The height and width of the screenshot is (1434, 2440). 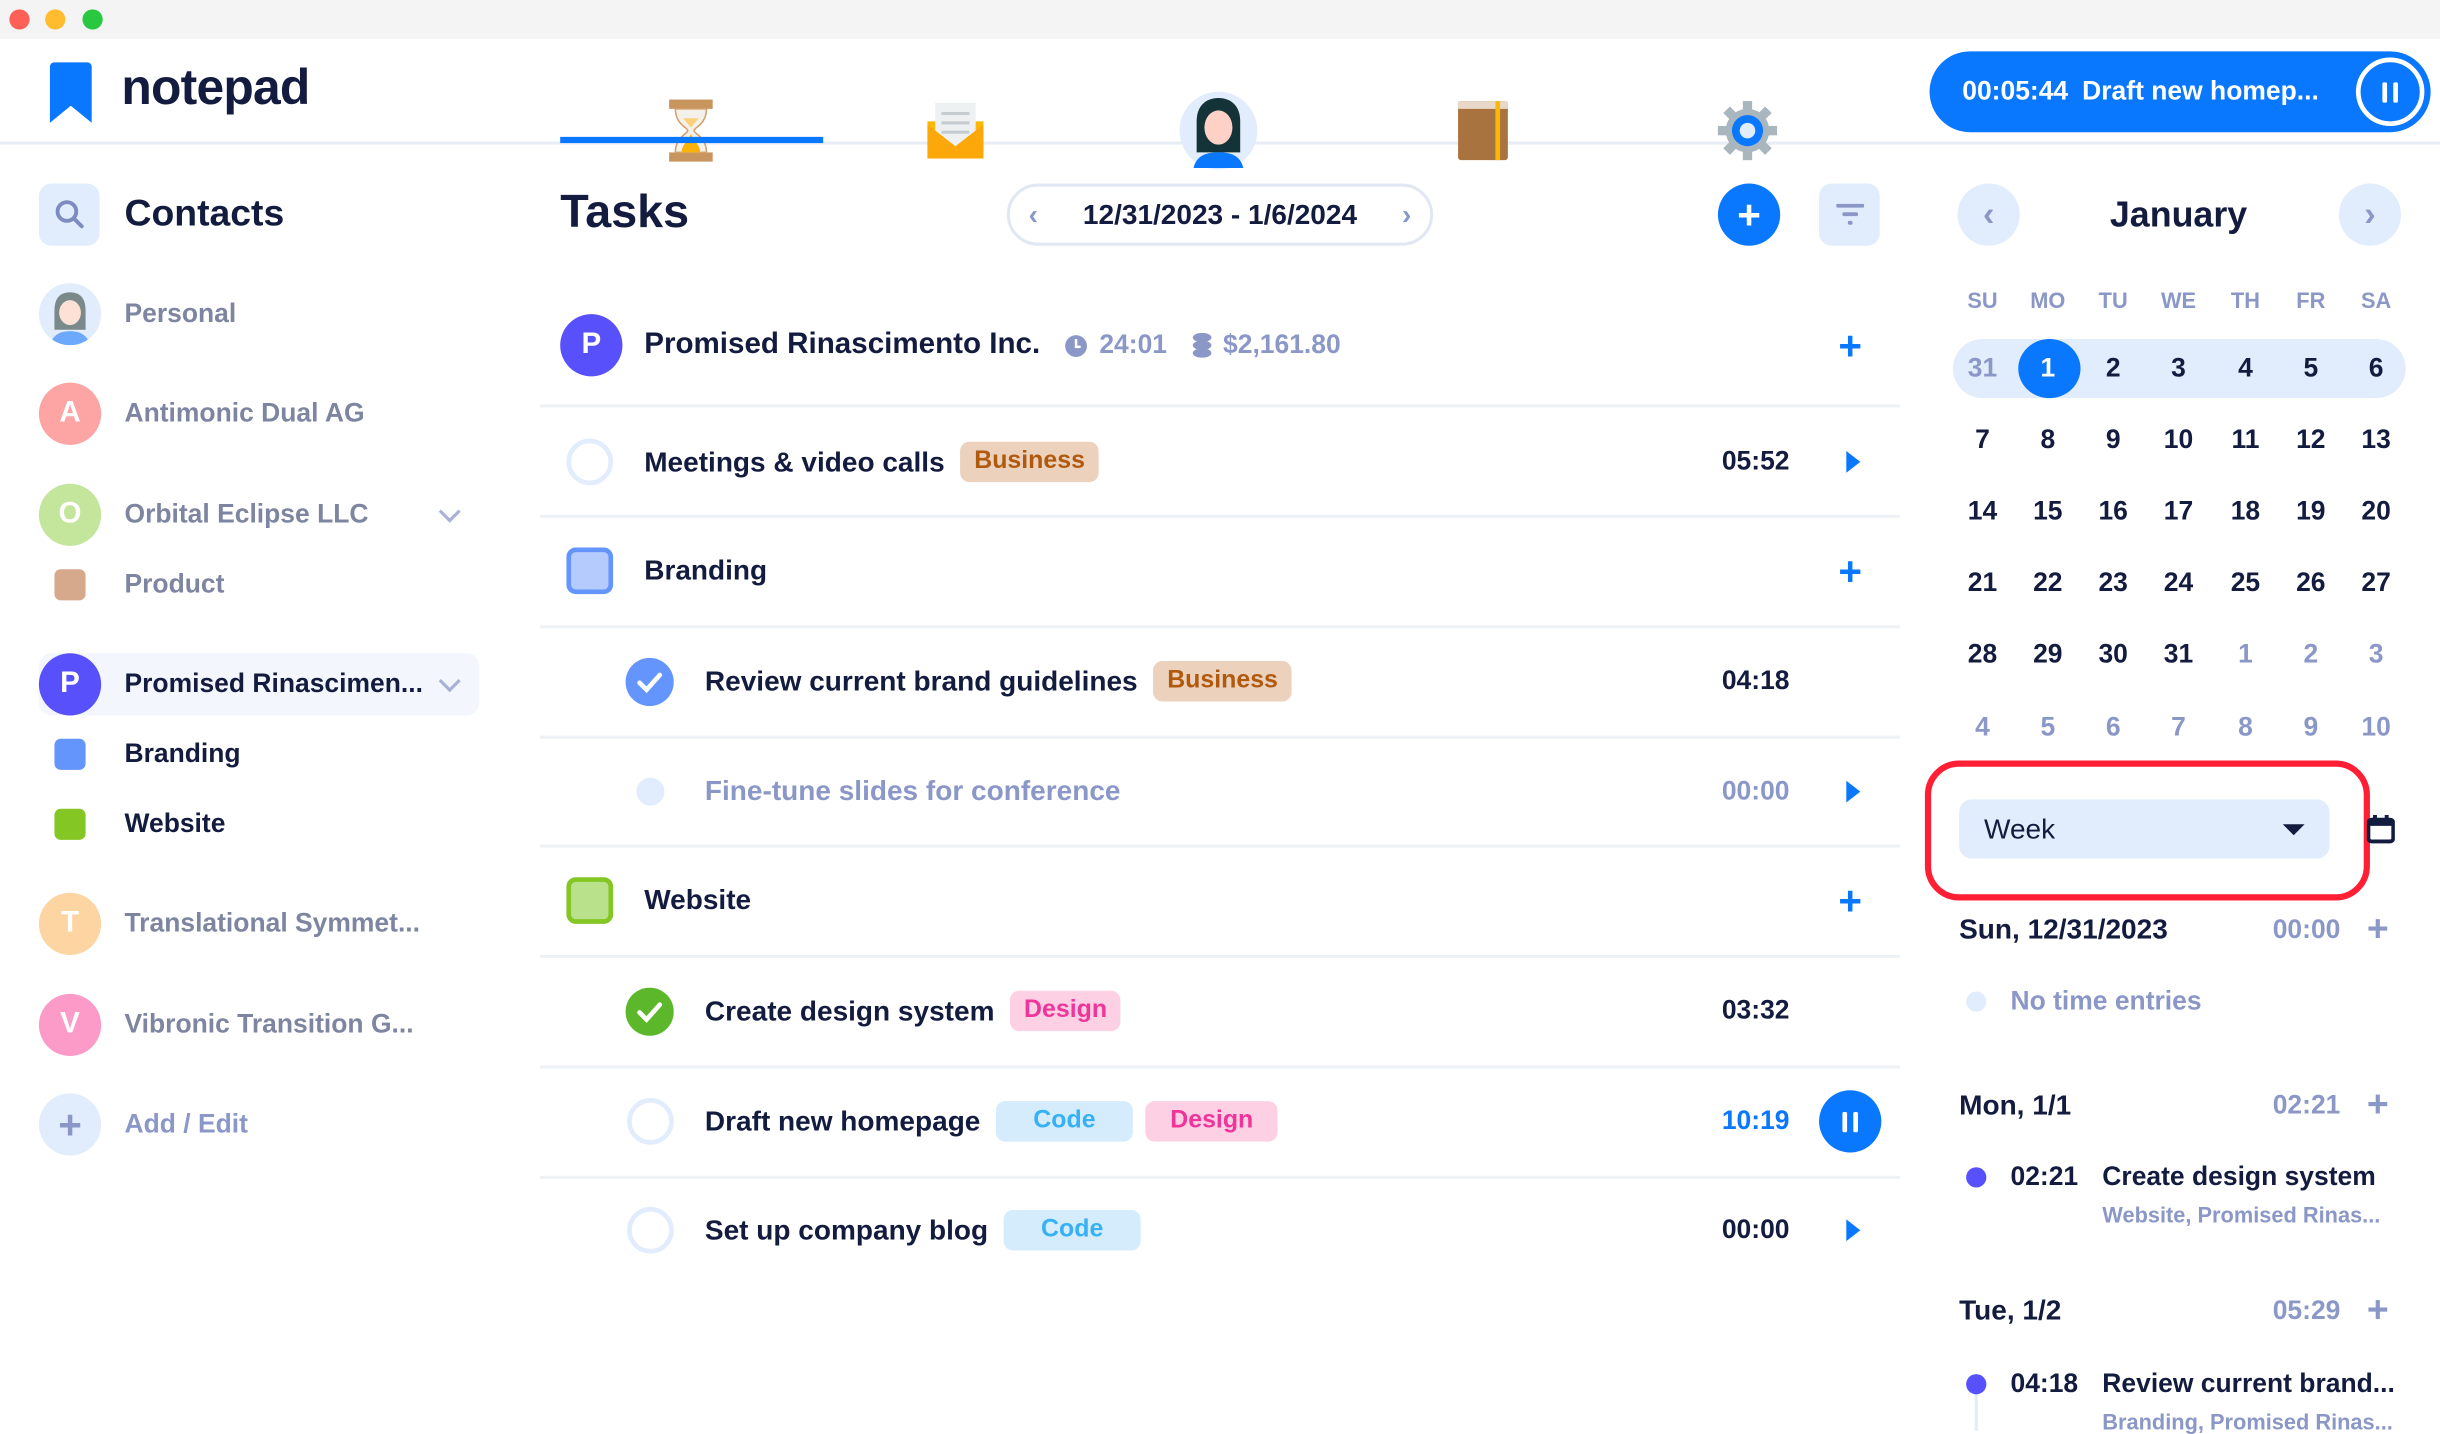 I want to click on nav-tab-mail, so click(x=955, y=131).